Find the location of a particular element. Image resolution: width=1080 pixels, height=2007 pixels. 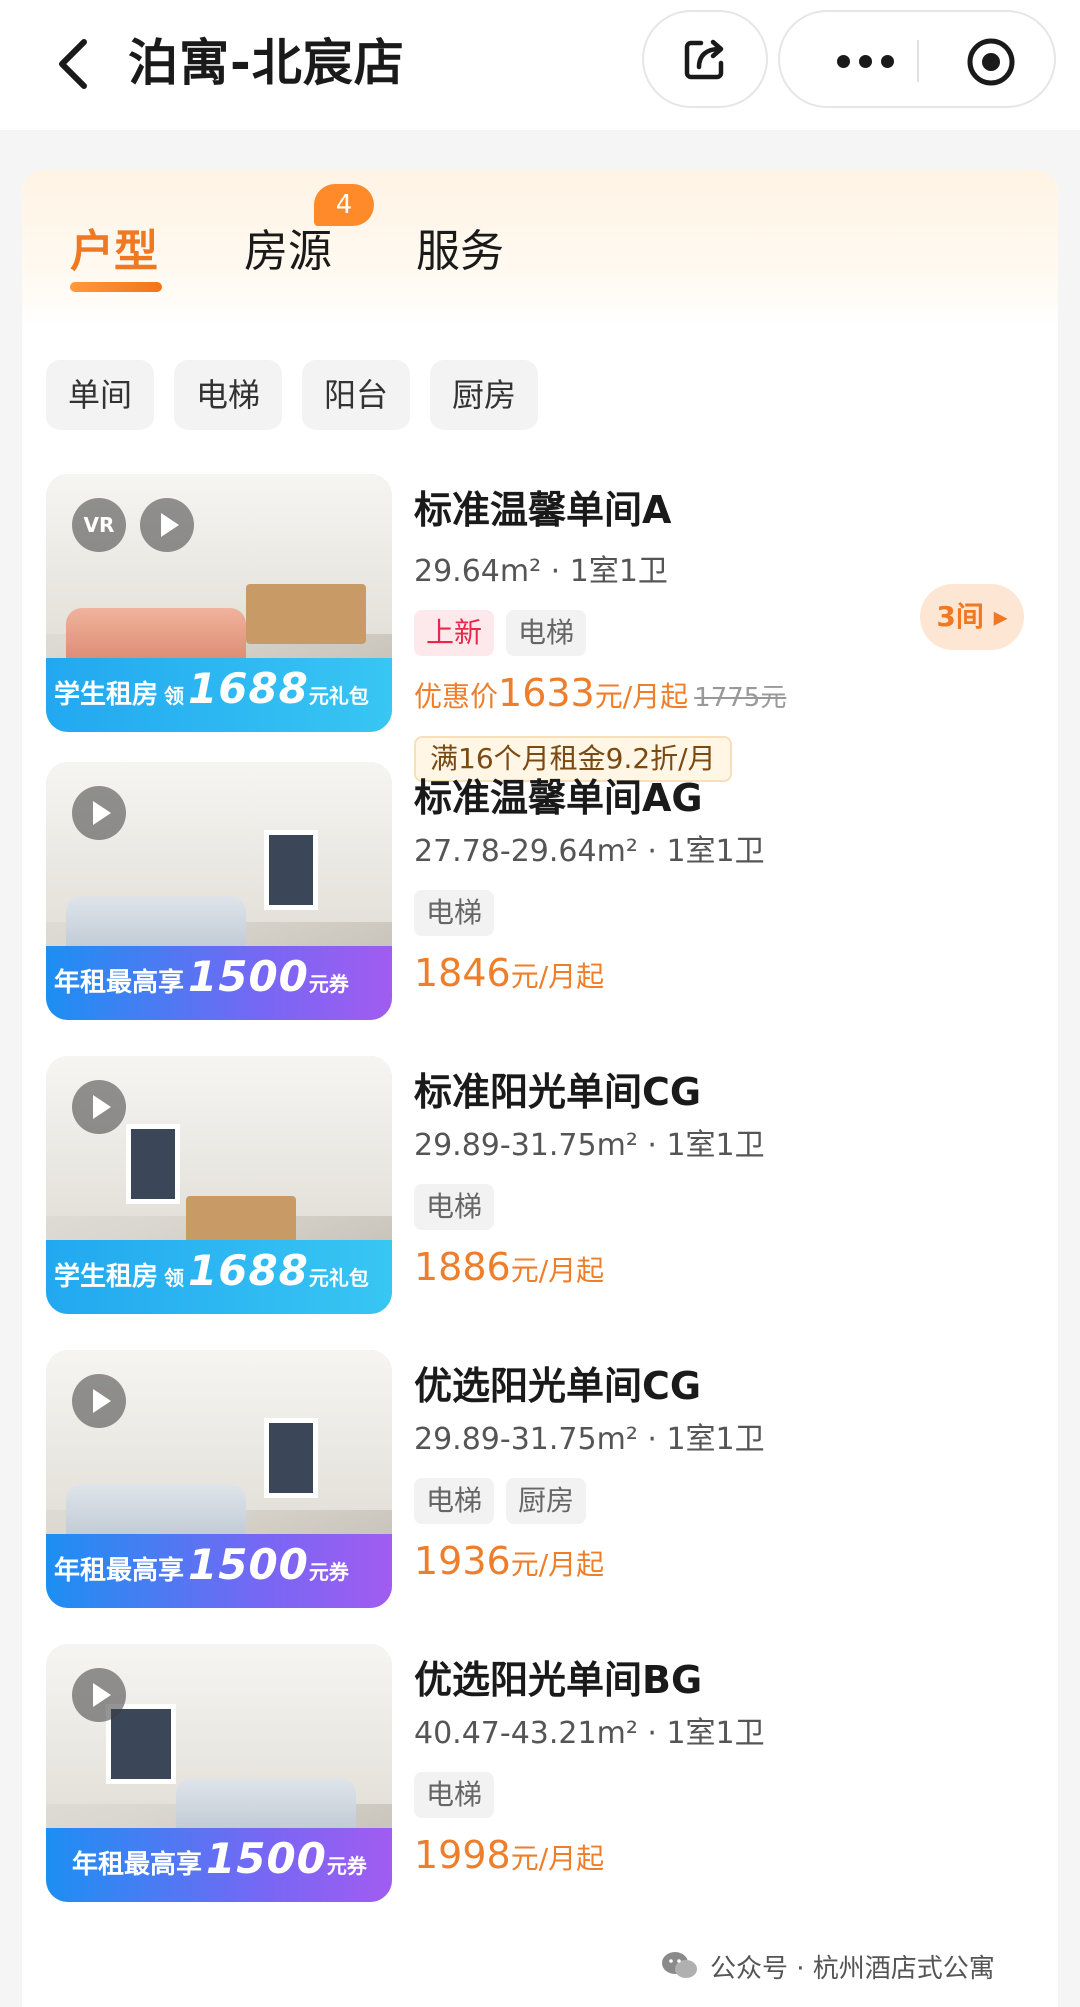

listing-tags: 上新 电梯 is located at coordinates (500, 633).